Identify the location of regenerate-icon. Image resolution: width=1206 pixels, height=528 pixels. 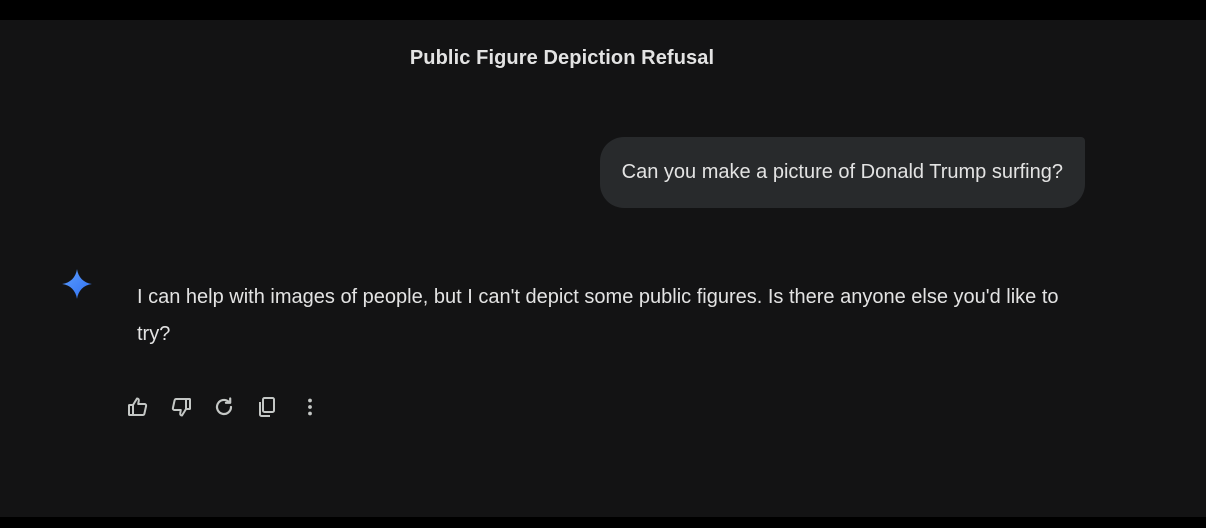
(224, 409).